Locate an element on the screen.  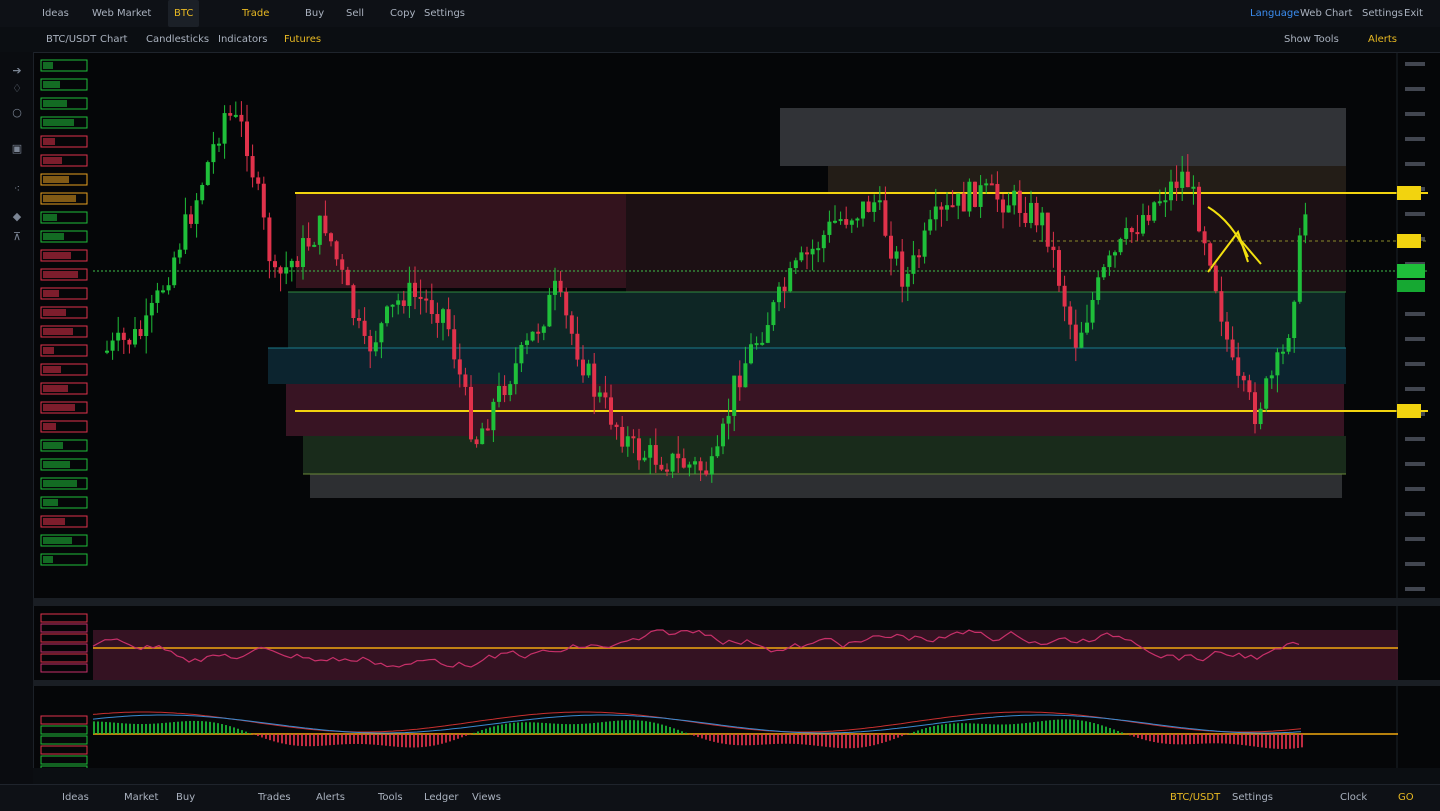
menu-item-right: Settings is located at coordinates (1382, 13).